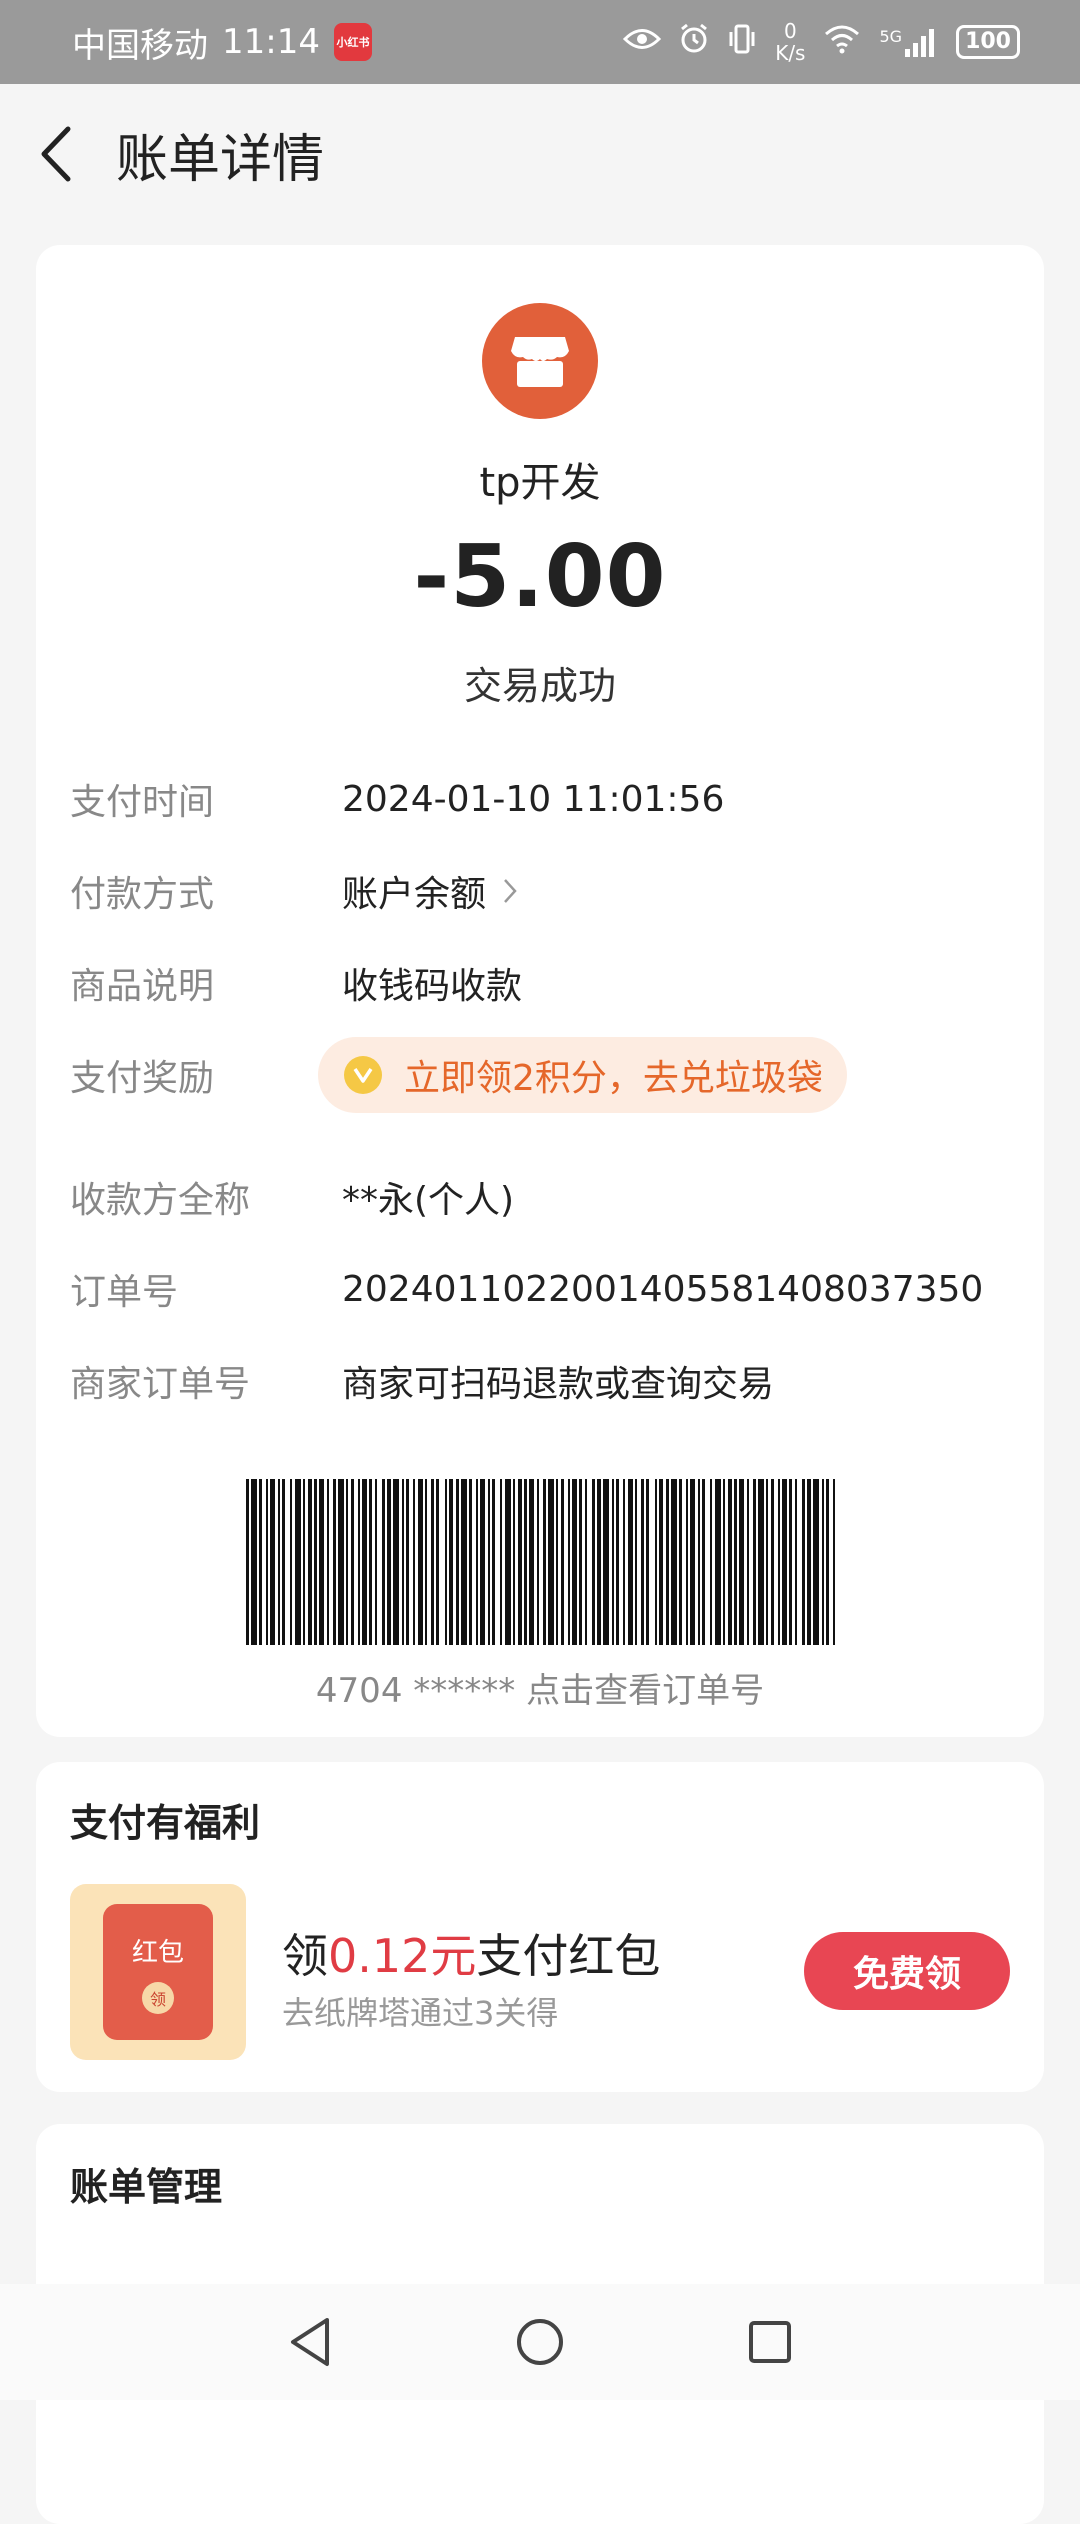 The height and width of the screenshot is (2524, 1080). What do you see at coordinates (539, 686) in the screenshot?
I see `transaction-status: 交易成功` at bounding box center [539, 686].